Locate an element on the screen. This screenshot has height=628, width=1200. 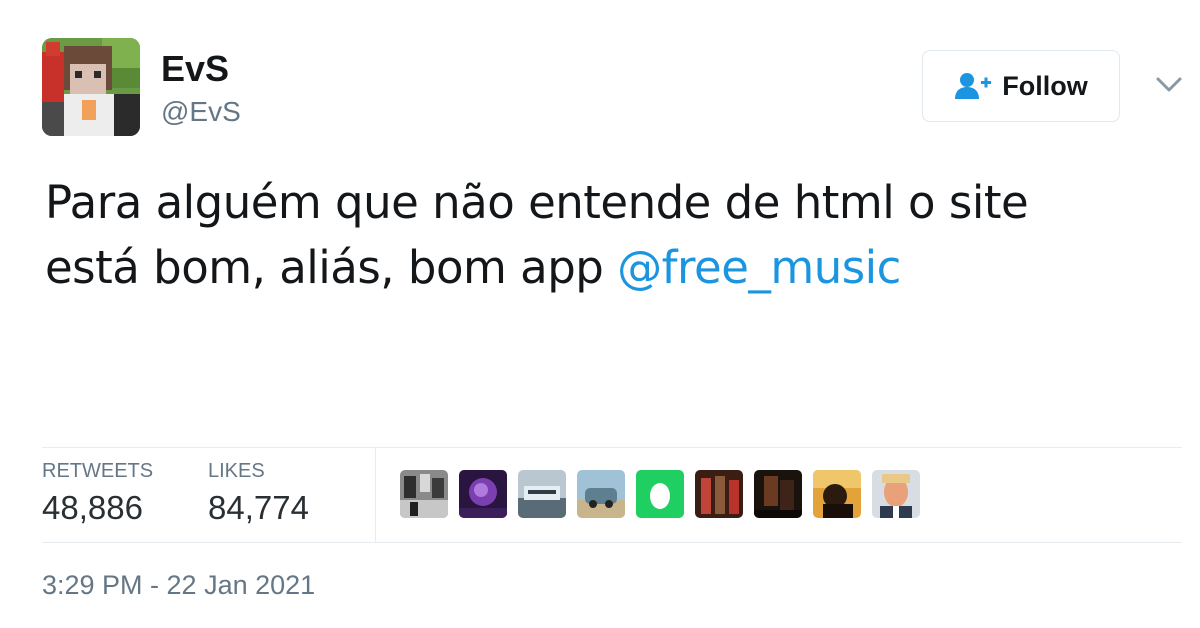
follow-button-label: Follow is located at coordinates (1045, 85).